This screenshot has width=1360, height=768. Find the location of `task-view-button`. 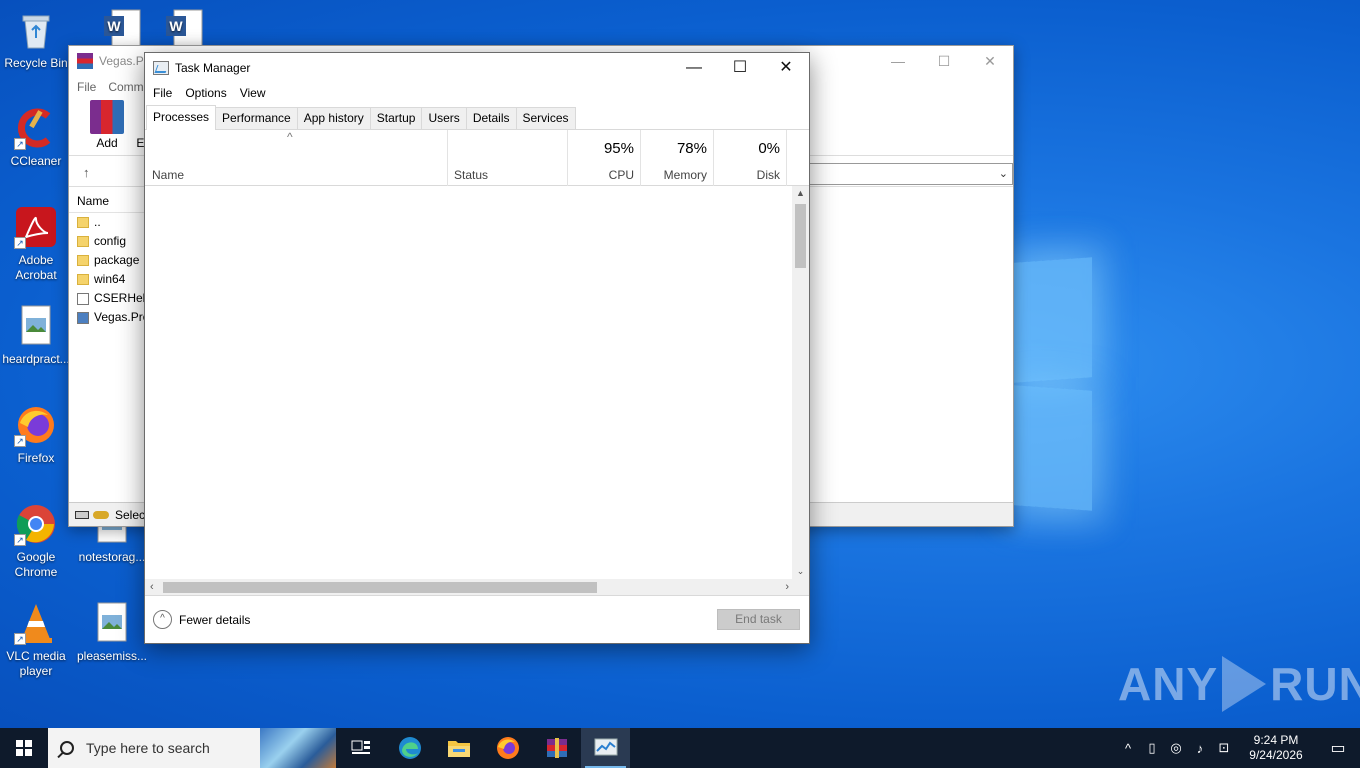

task-view-button is located at coordinates (360, 748).